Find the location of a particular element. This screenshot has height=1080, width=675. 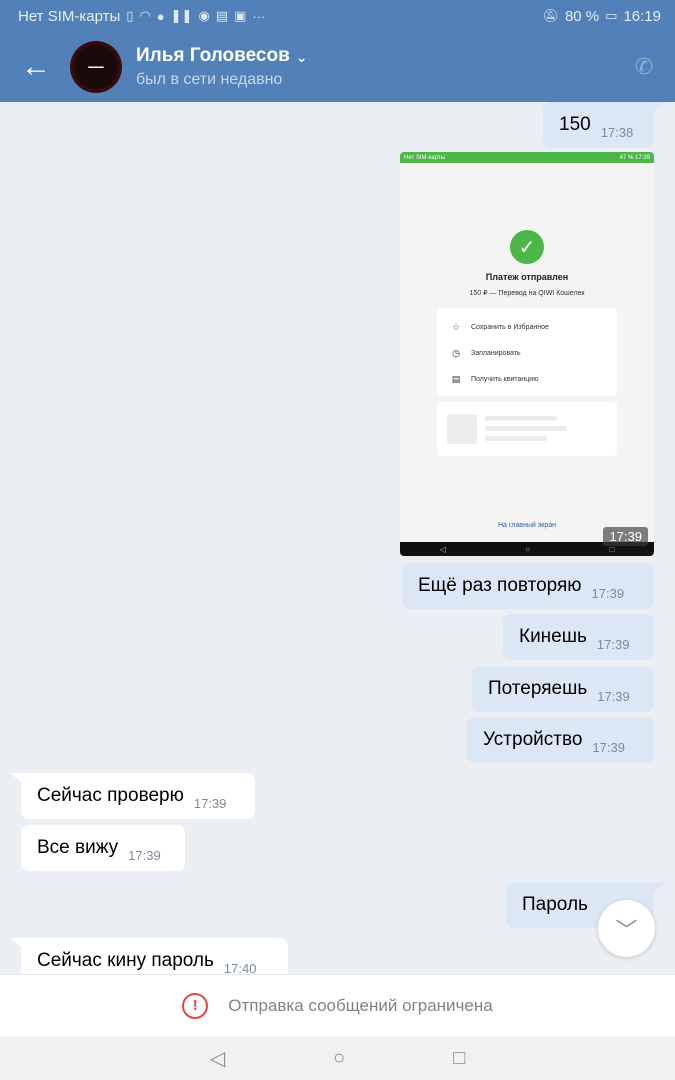

wifi-icon: ◠ is located at coordinates (145, 15).